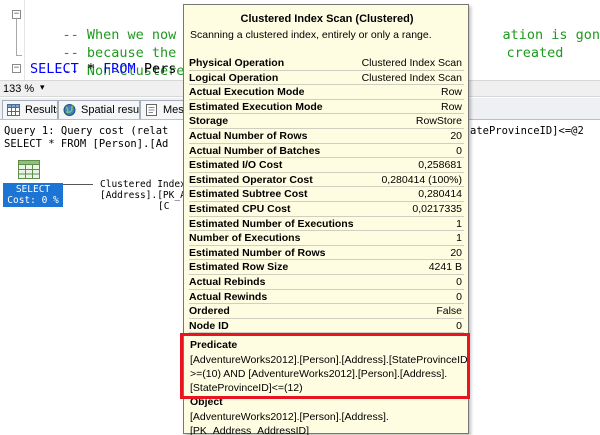 This screenshot has height=435, width=600. Describe the element at coordinates (119, 24) in the screenshot. I see `code-line-1: -- When we now run` at that location.